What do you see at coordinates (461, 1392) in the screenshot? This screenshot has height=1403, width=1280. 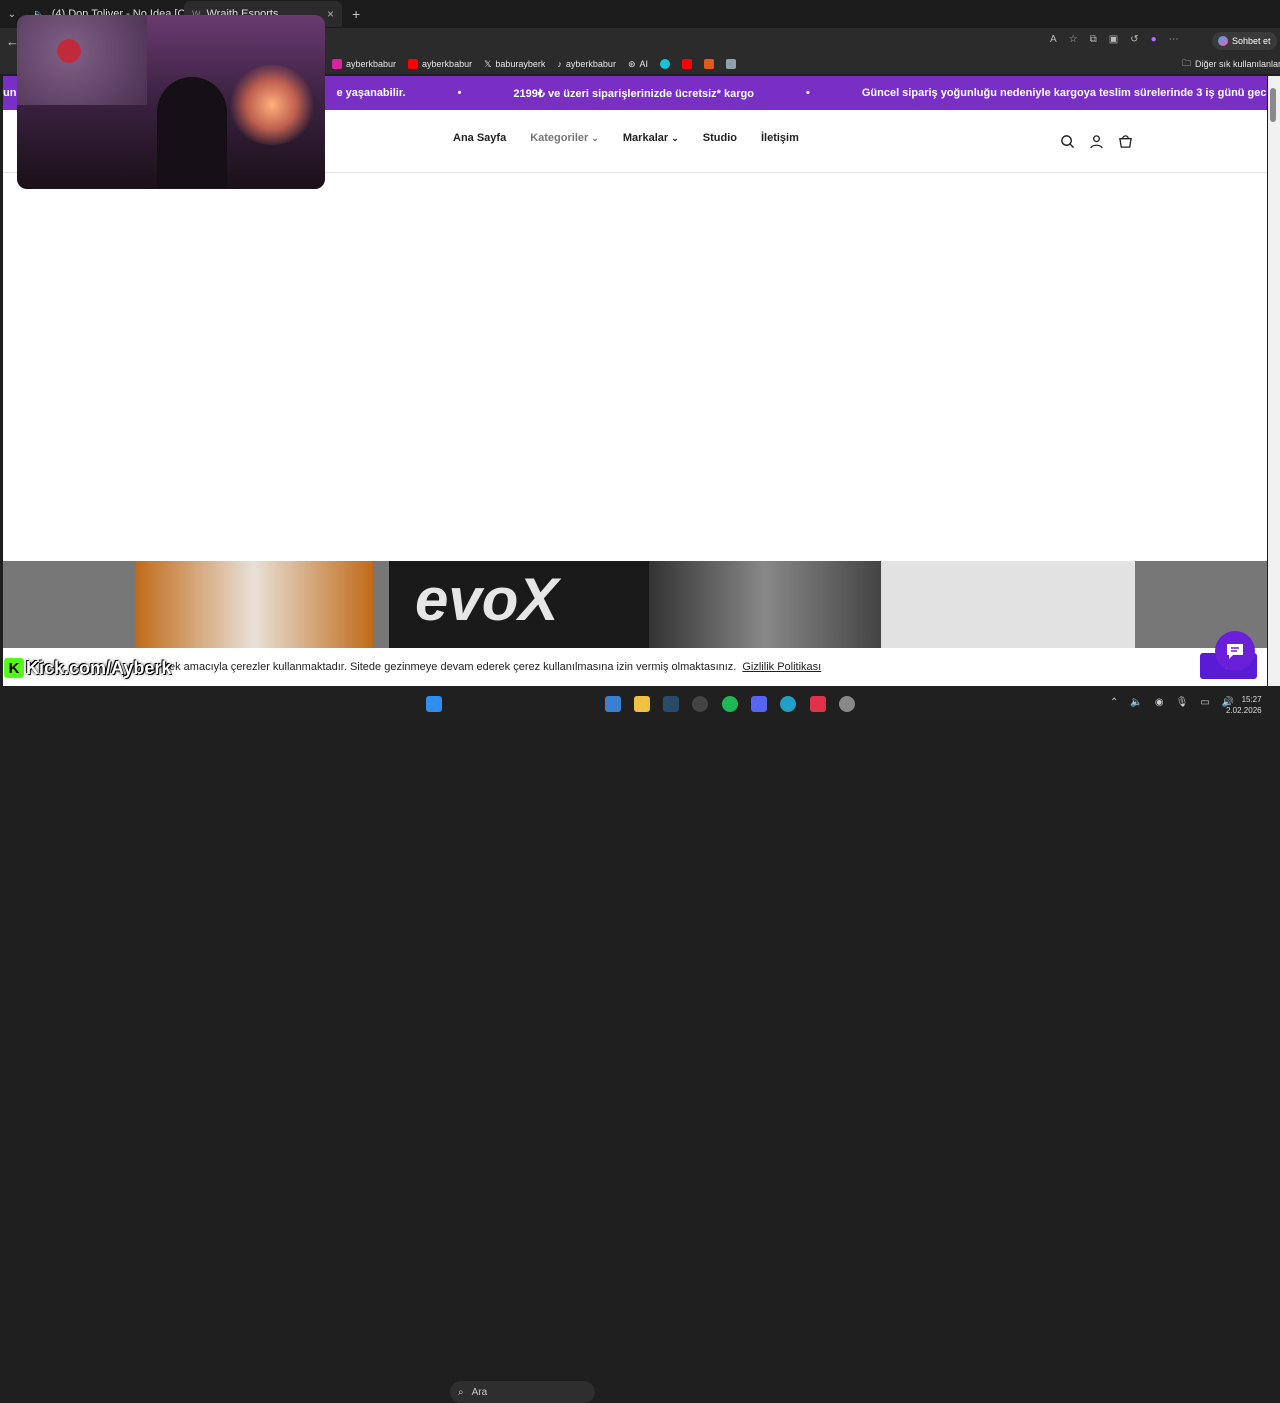 I see `search-icon: ⌕` at bounding box center [461, 1392].